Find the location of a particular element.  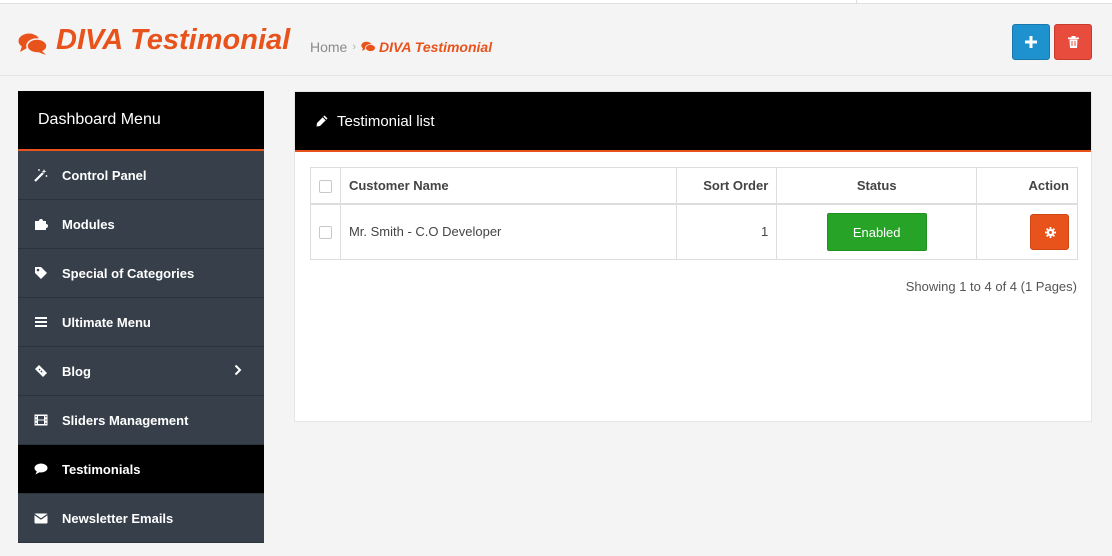

row-checkbox is located at coordinates (325, 233).